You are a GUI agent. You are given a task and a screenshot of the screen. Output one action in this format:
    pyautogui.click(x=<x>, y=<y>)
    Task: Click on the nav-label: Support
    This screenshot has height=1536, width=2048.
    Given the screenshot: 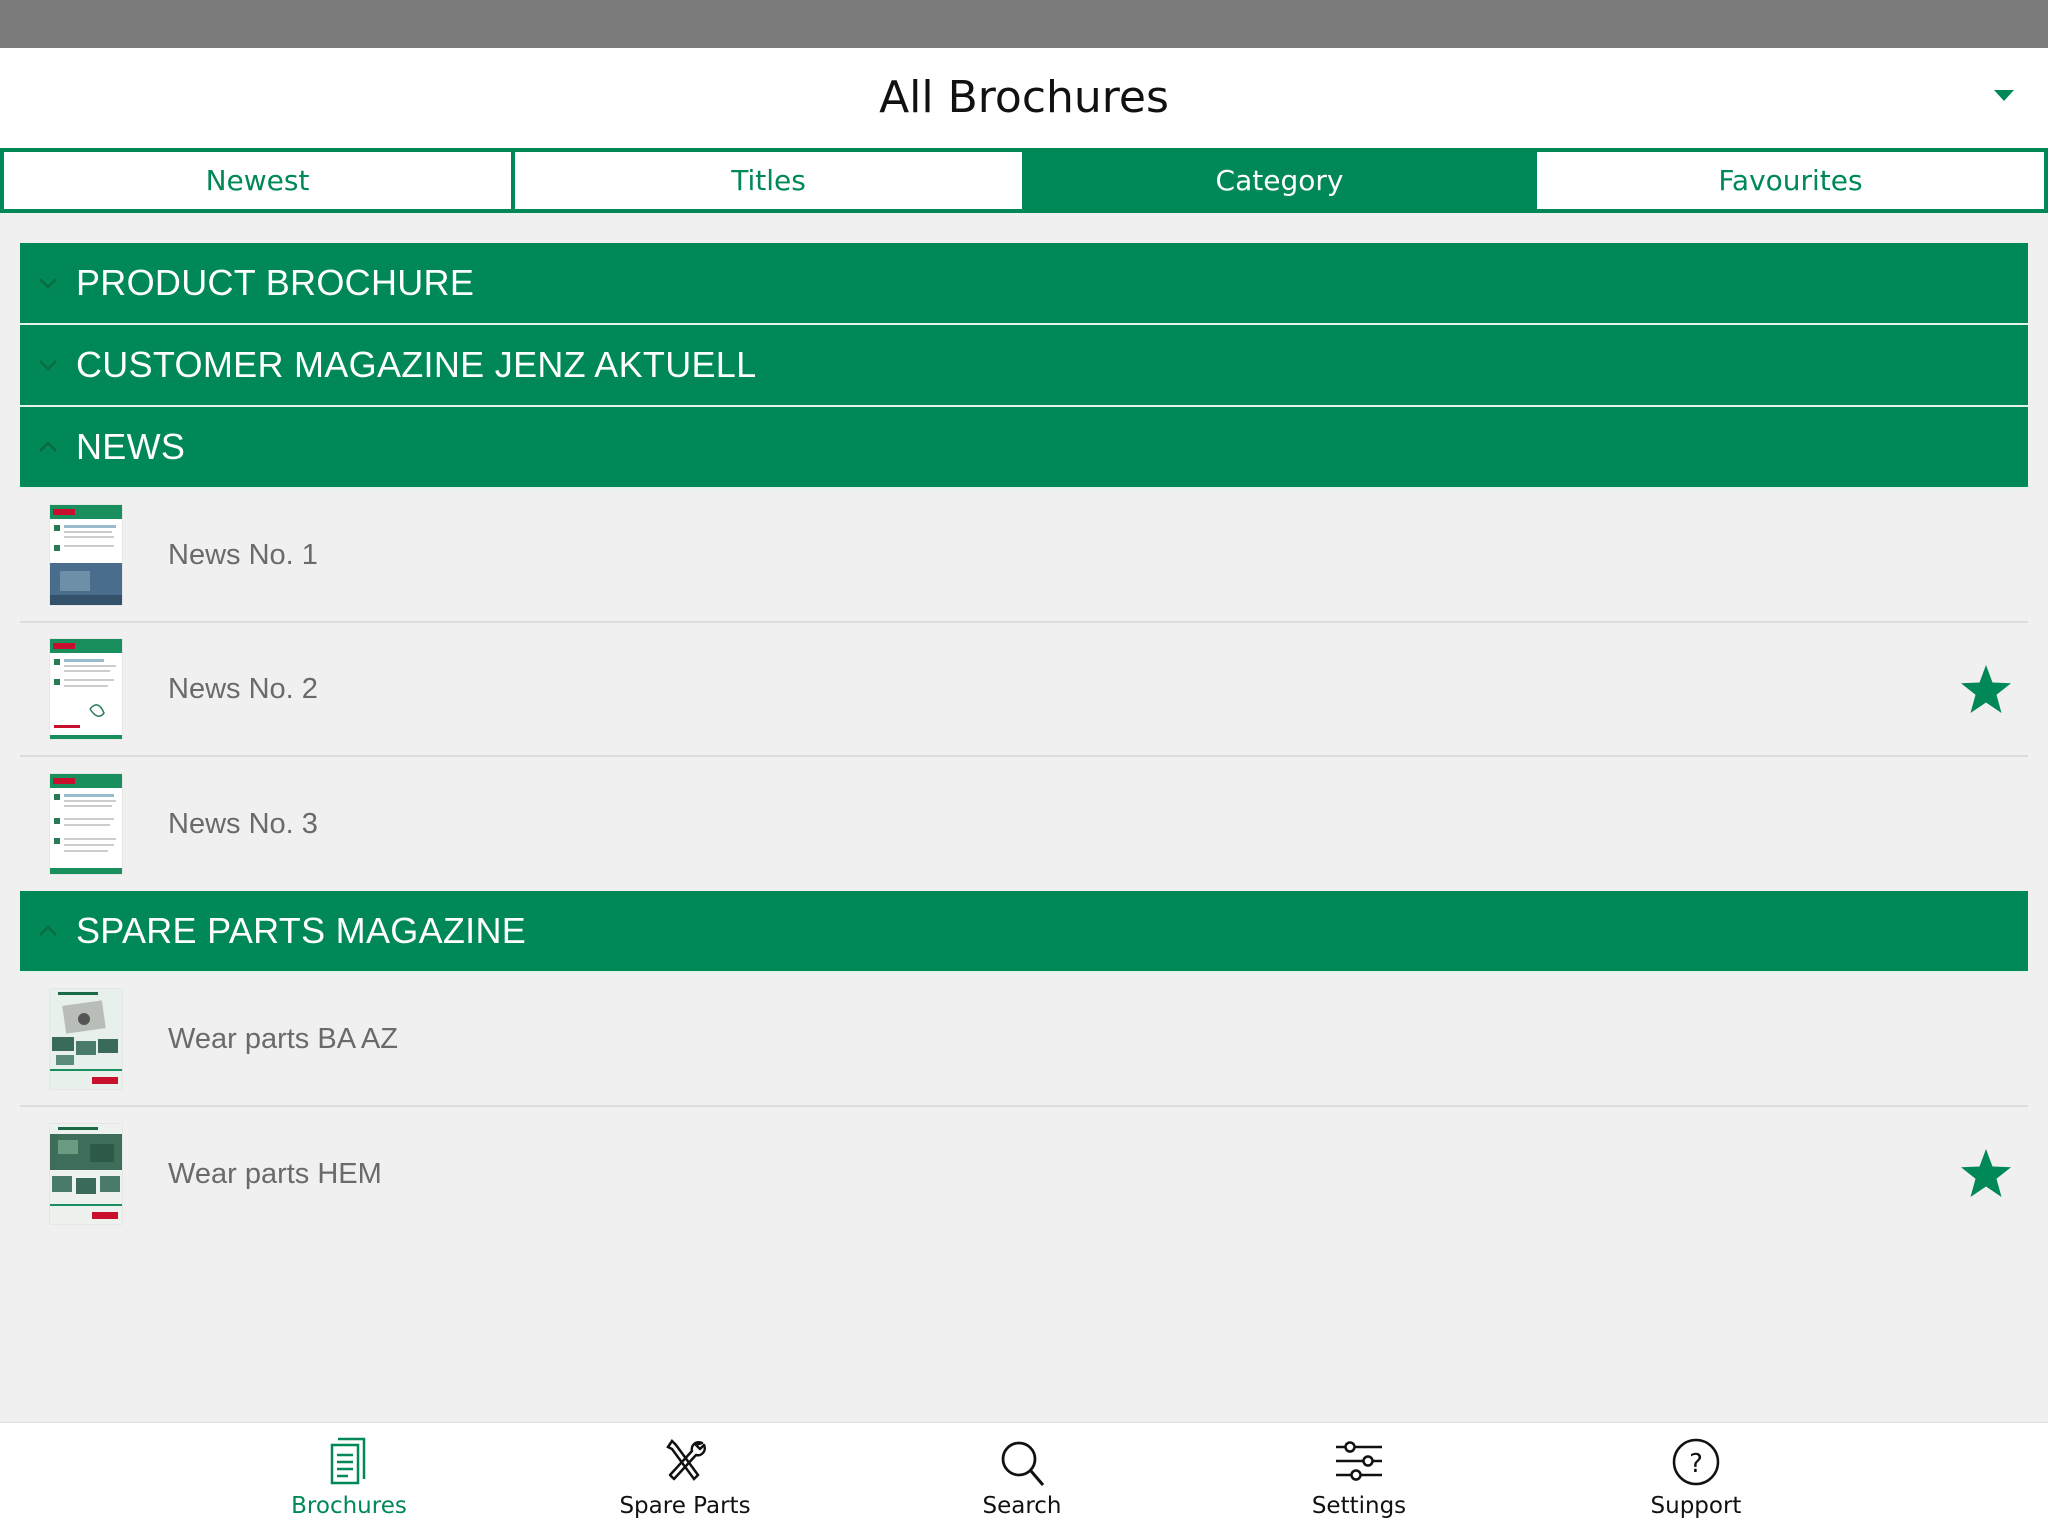 What is the action you would take?
    pyautogui.click(x=1696, y=1506)
    